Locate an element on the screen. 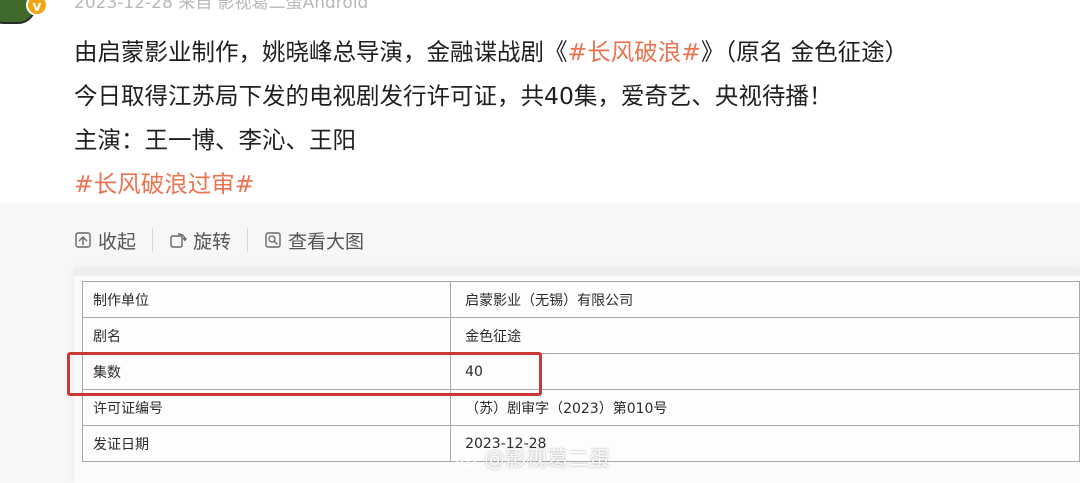  permit-field-label: 集数 is located at coordinates (266, 371).